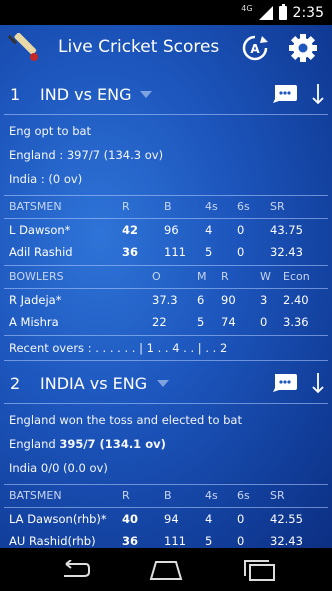 The width and height of the screenshot is (332, 591). What do you see at coordinates (166, 94) in the screenshot?
I see `match-header: 1 IND vs ENG` at bounding box center [166, 94].